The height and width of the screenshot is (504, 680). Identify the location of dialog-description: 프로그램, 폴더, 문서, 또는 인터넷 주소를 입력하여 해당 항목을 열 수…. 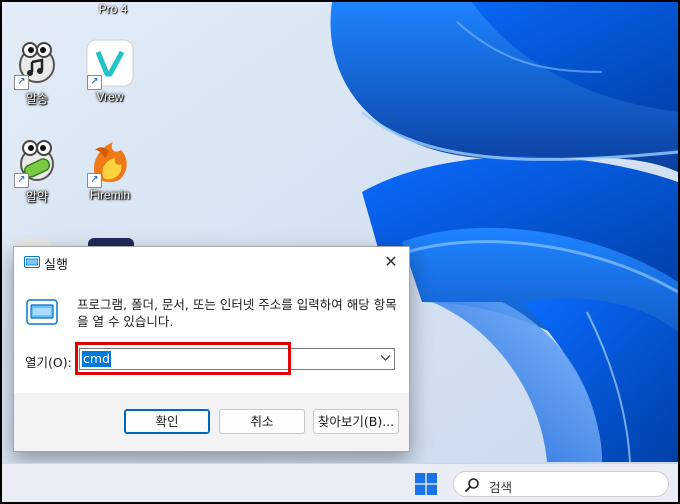
(237, 313).